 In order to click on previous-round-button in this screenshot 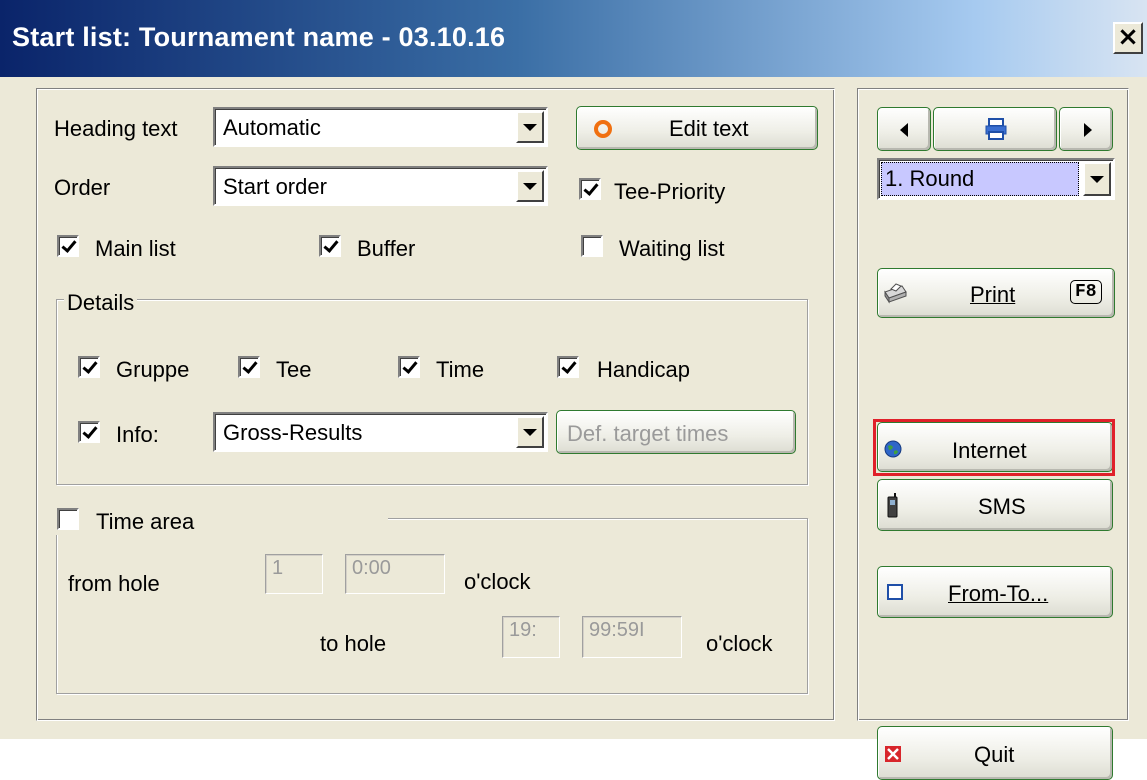, I will do `click(904, 129)`.